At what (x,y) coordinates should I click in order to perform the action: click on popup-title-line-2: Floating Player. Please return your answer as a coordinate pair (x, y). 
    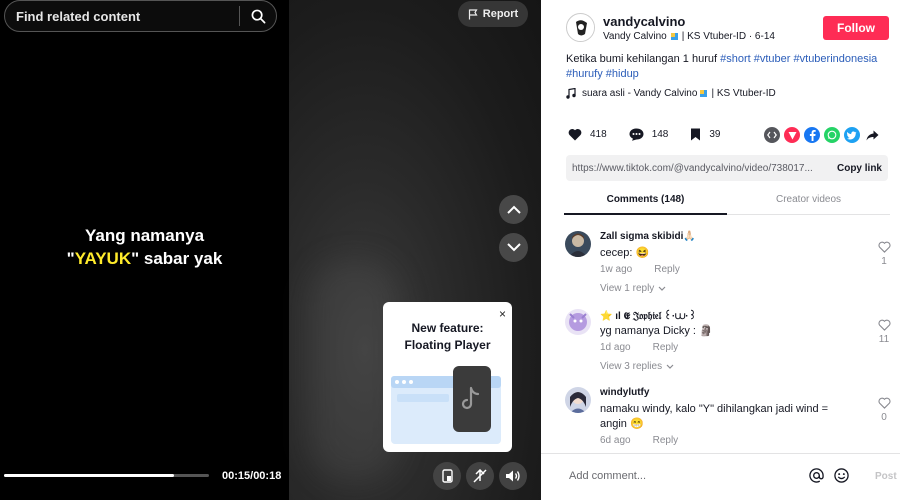
    Looking at the image, I should click on (447, 345).